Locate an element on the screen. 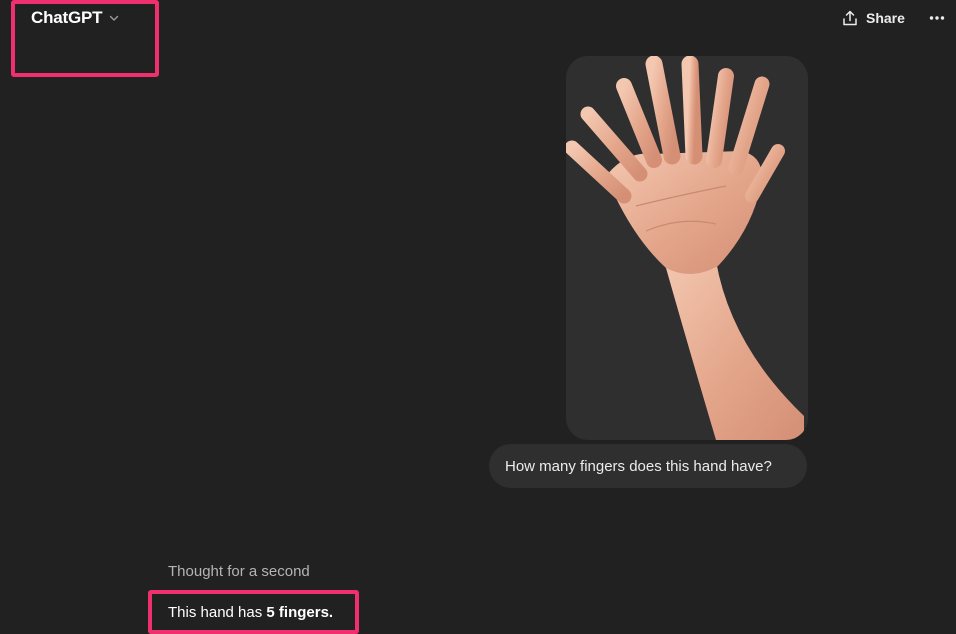  assistant-answer: This hand has 5 fingers. is located at coordinates (250, 612).